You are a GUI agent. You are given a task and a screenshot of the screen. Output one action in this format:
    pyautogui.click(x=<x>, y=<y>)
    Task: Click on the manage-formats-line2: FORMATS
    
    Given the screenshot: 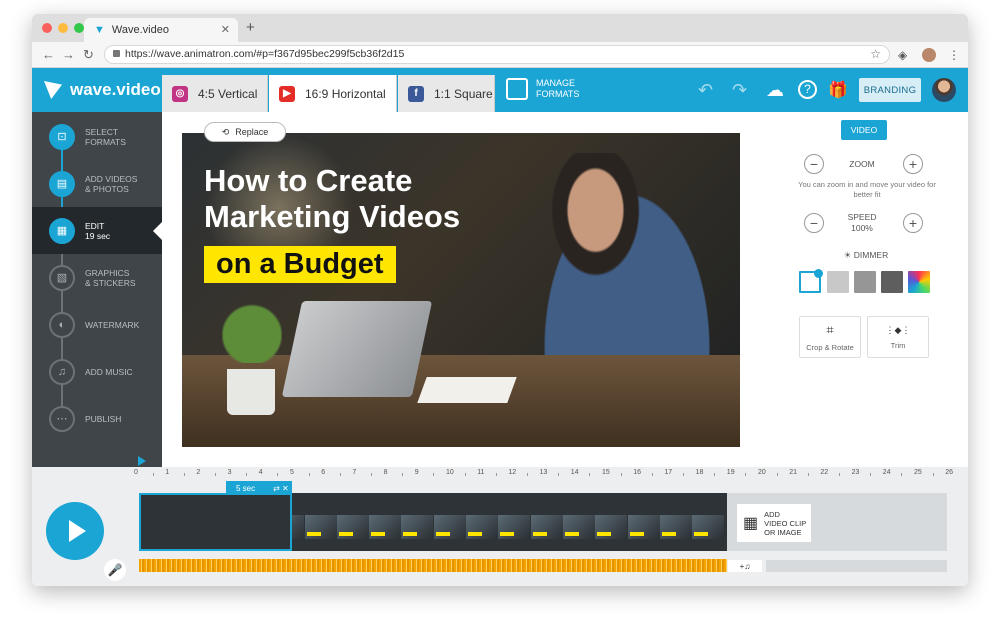 What is the action you would take?
    pyautogui.click(x=558, y=94)
    